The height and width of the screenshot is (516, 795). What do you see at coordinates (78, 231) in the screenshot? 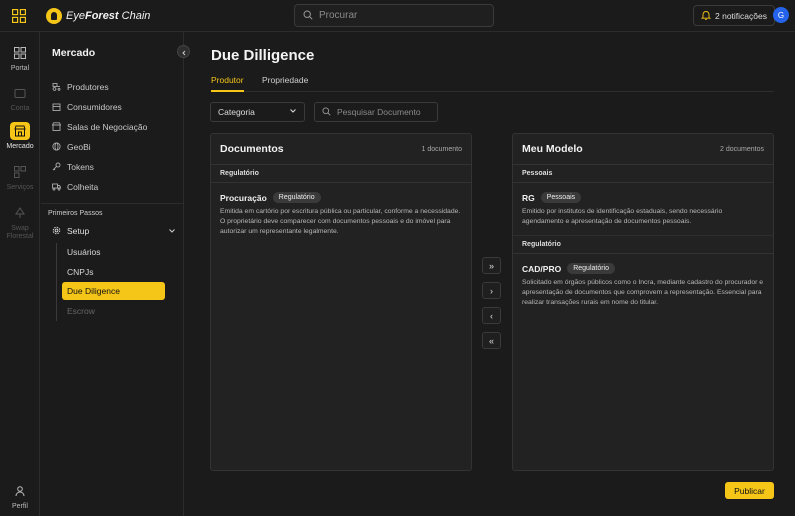
I see `setup-label: Setup` at bounding box center [78, 231].